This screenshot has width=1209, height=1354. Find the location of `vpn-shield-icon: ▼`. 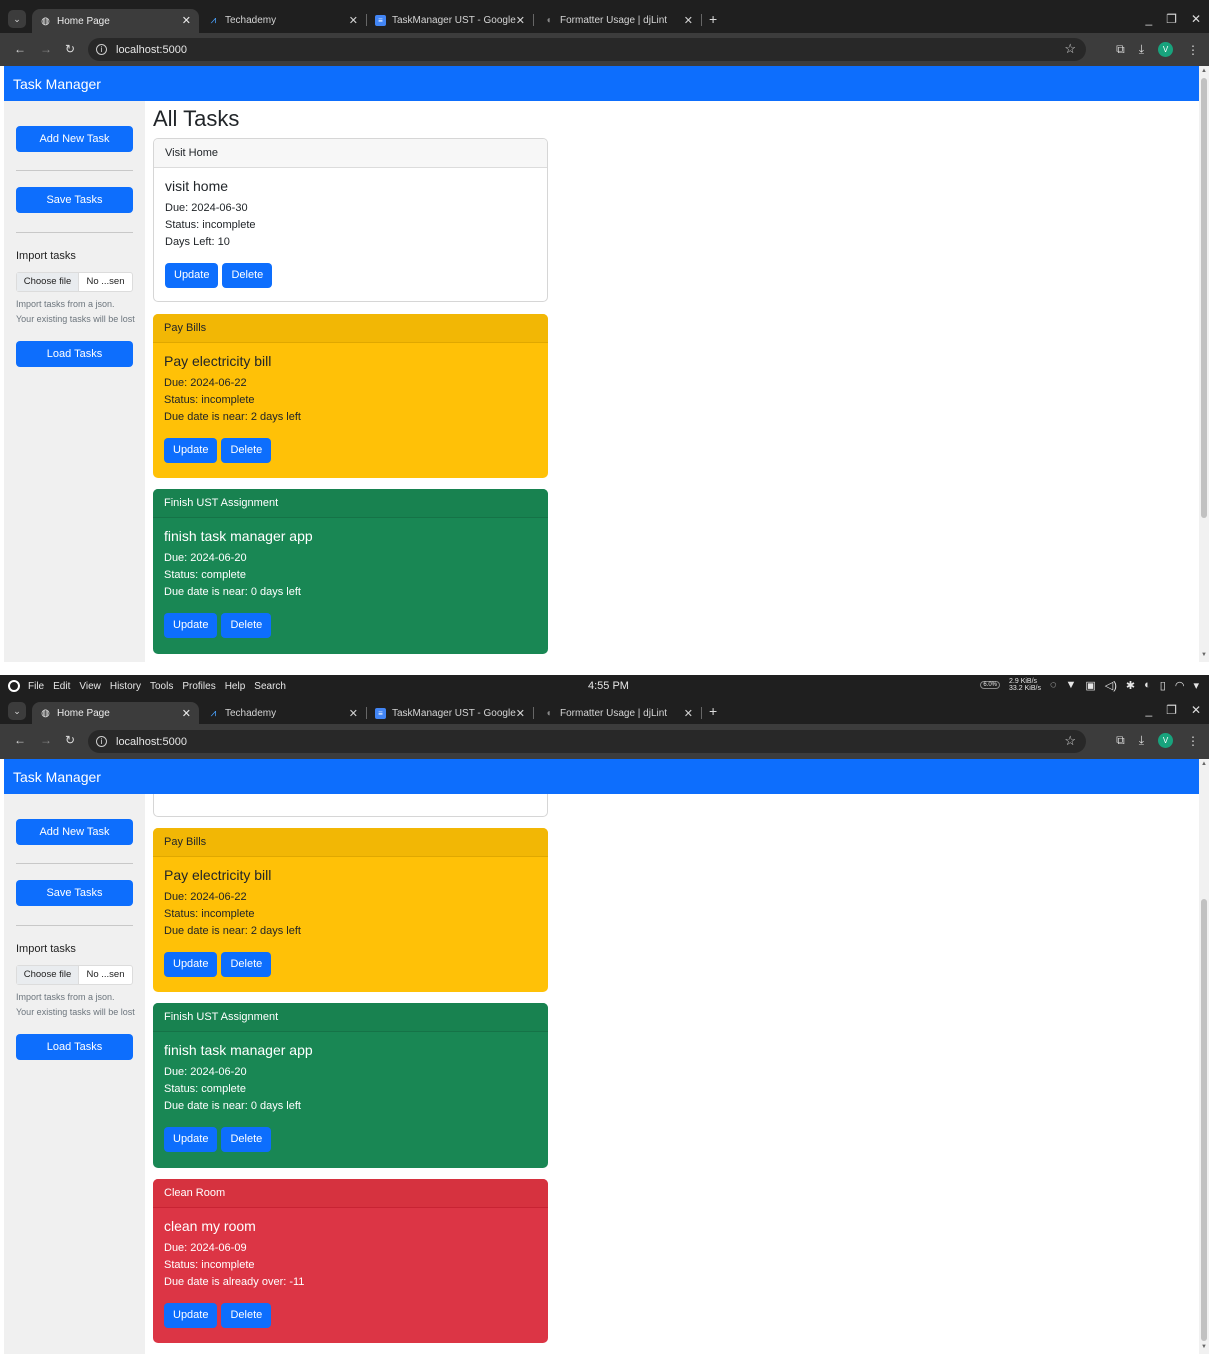

vpn-shield-icon: ▼ is located at coordinates (1071, 685).